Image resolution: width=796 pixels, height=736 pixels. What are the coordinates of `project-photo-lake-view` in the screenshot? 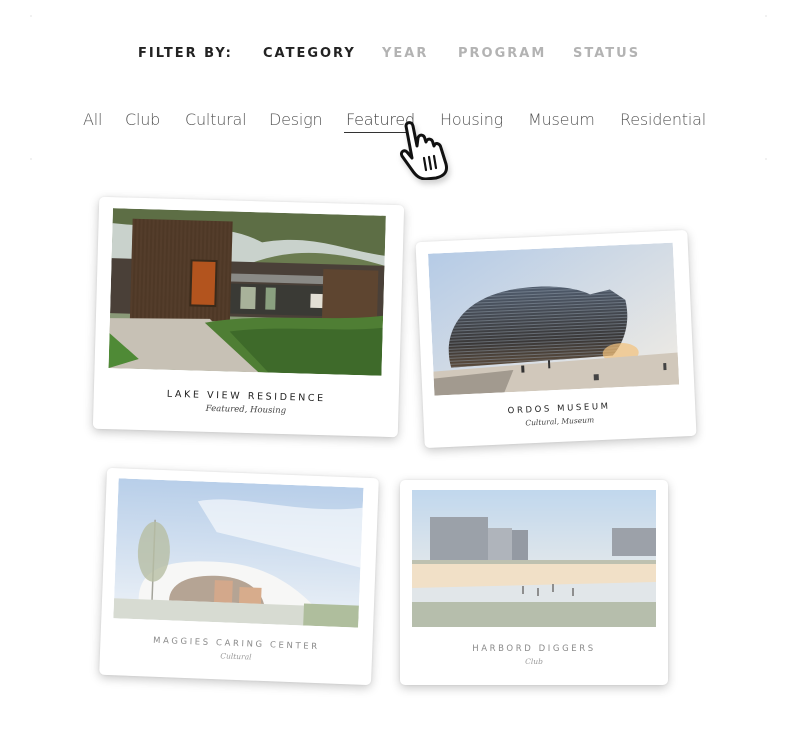 It's located at (247, 292).